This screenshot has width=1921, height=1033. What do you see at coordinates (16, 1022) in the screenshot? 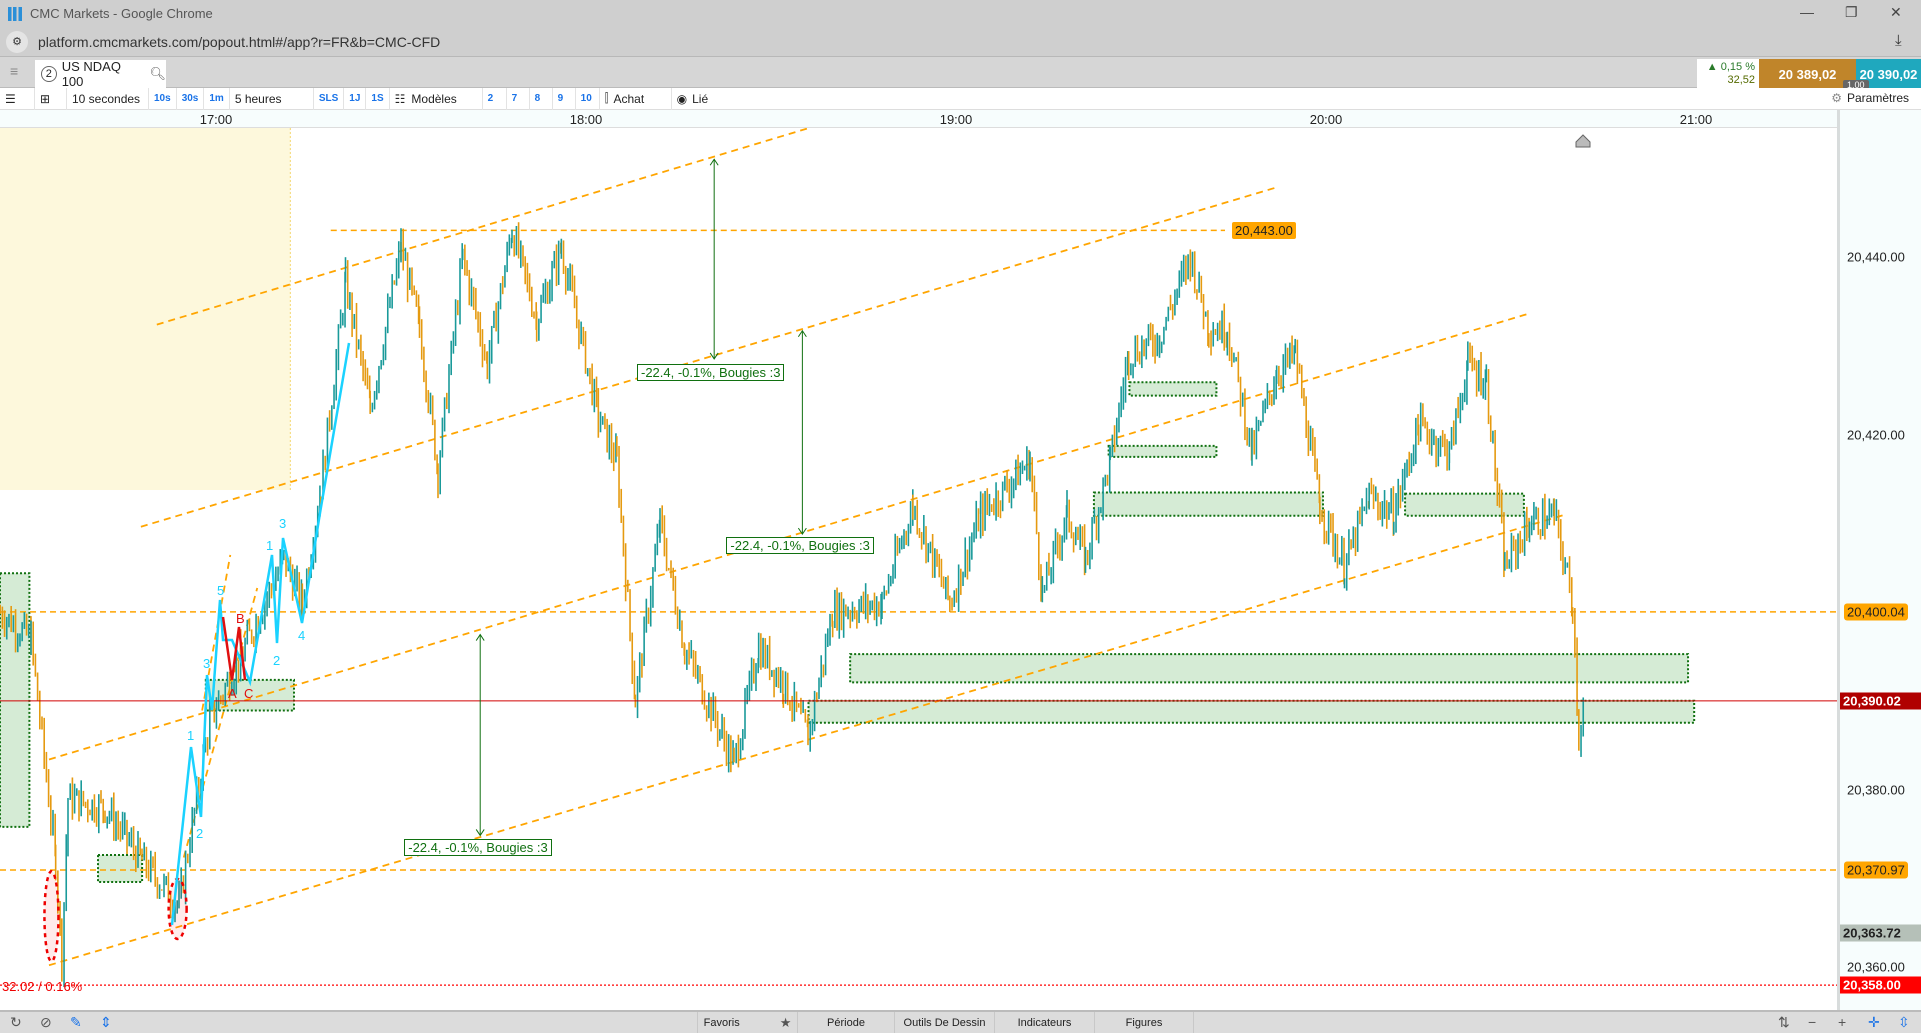
I see `refresh-icon: ↻` at bounding box center [16, 1022].